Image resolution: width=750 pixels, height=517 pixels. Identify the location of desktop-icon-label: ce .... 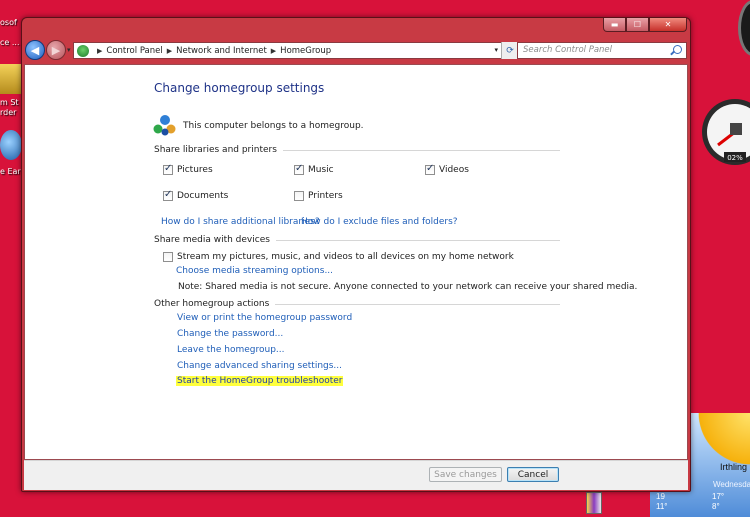
(10, 43).